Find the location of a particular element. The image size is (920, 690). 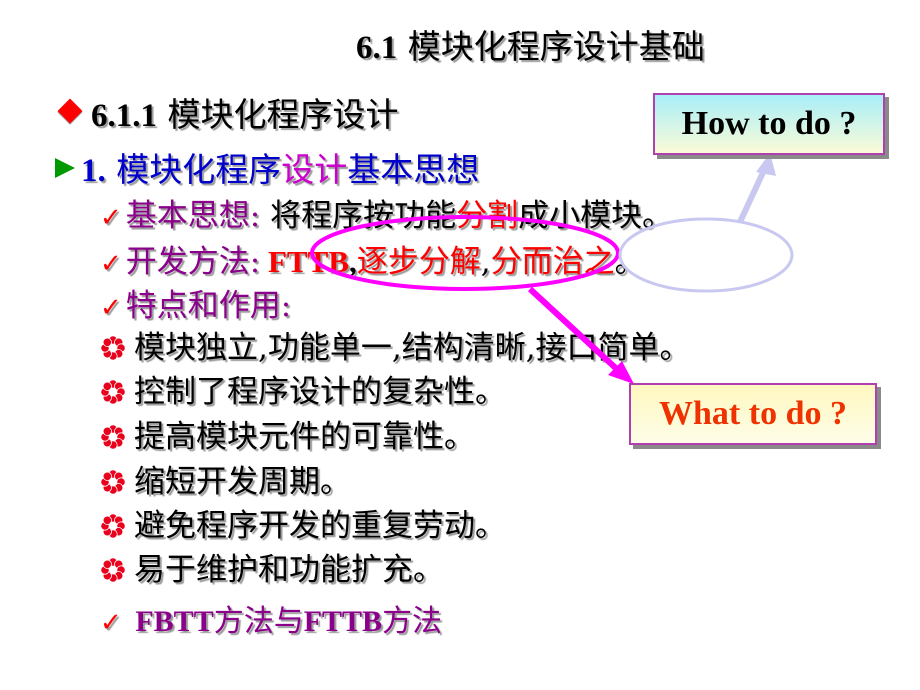

how-callout-arrow is located at coordinates (753, 194).